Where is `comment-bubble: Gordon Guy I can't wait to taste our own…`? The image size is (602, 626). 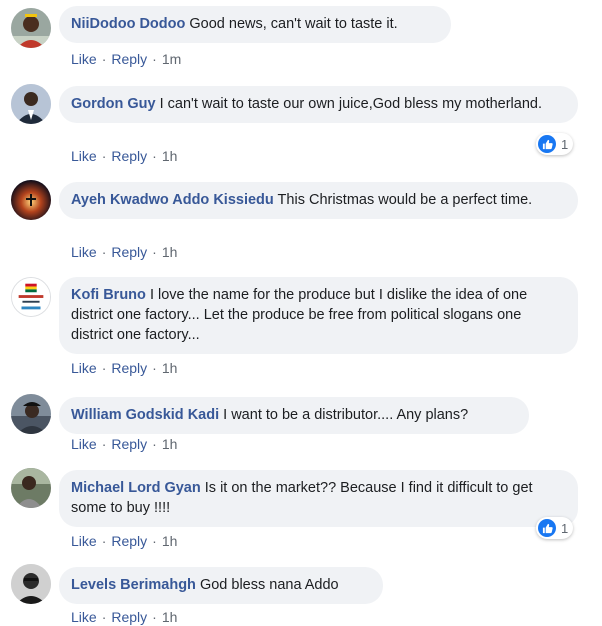
comment-bubble: Gordon Guy I can't wait to taste our own… is located at coordinates (318, 104).